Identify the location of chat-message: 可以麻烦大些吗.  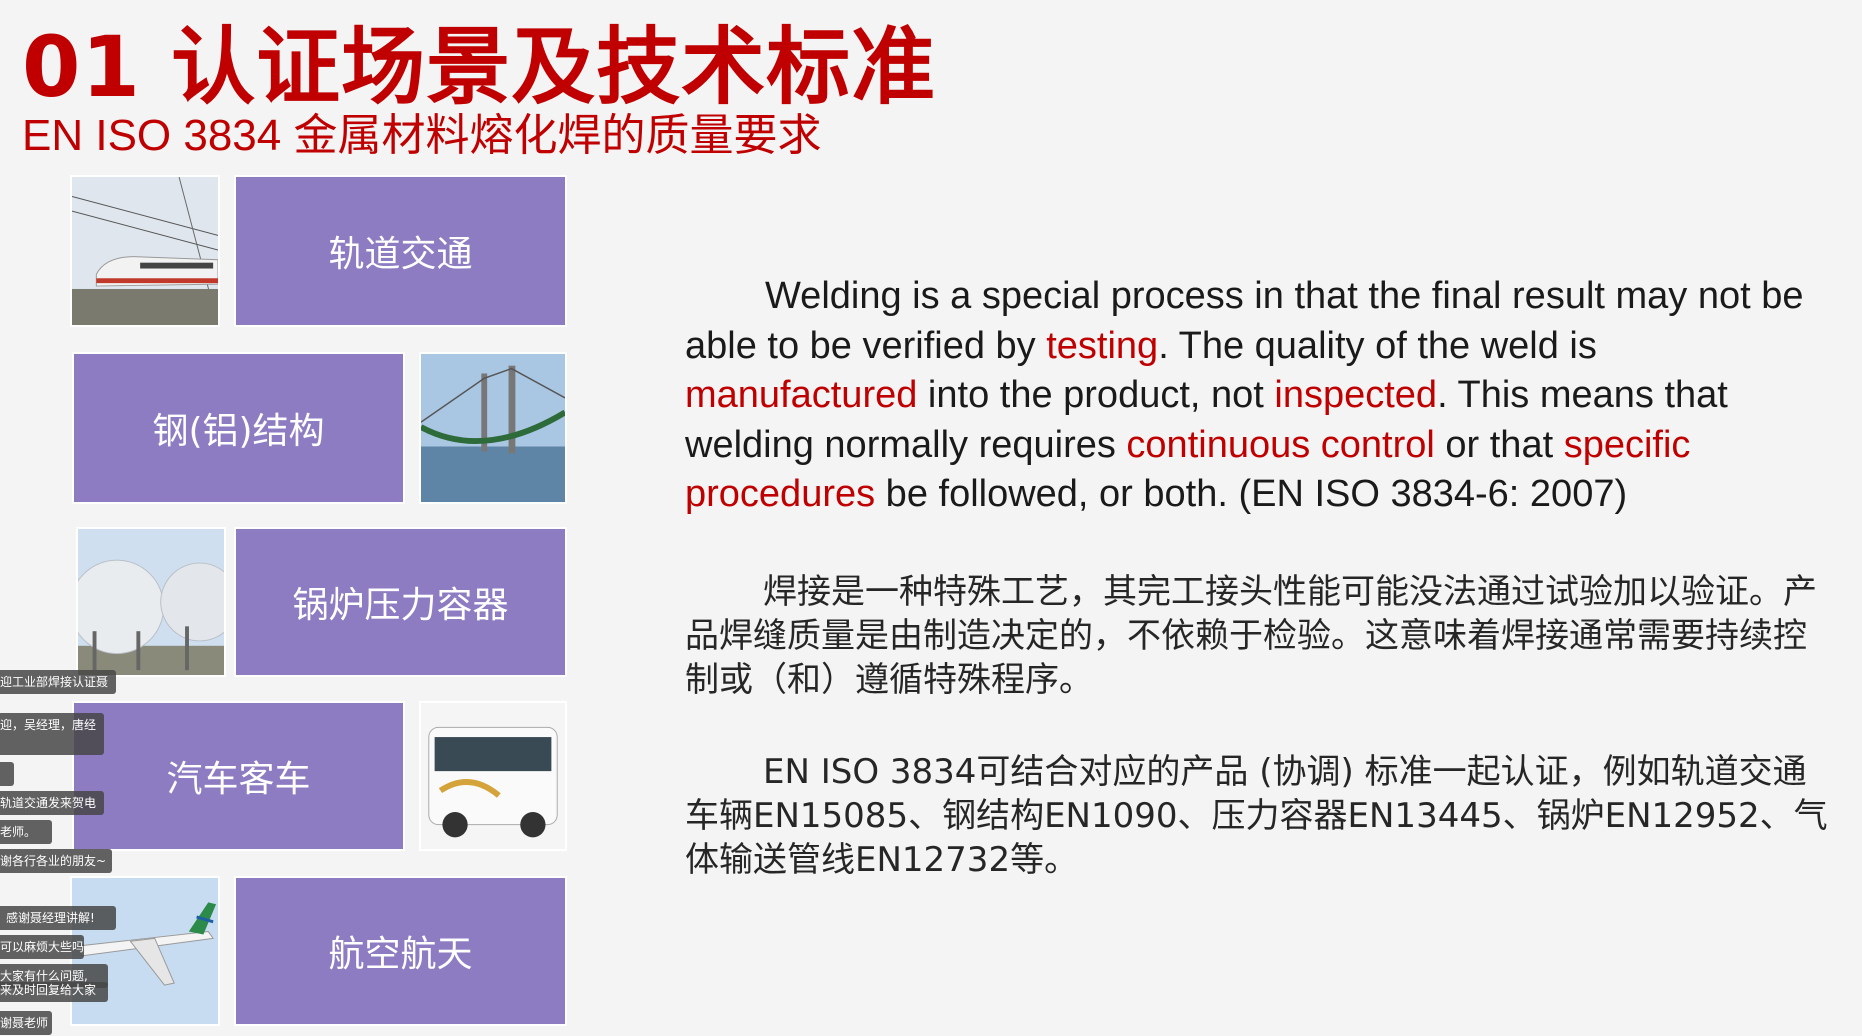
(42, 947).